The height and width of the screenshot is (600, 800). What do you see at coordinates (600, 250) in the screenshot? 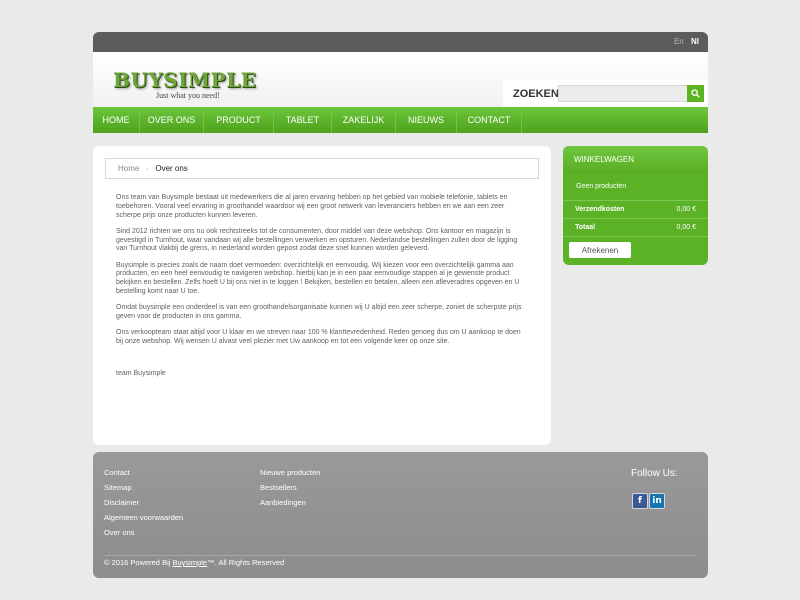
I see `checkout-button: Afrekenen` at bounding box center [600, 250].